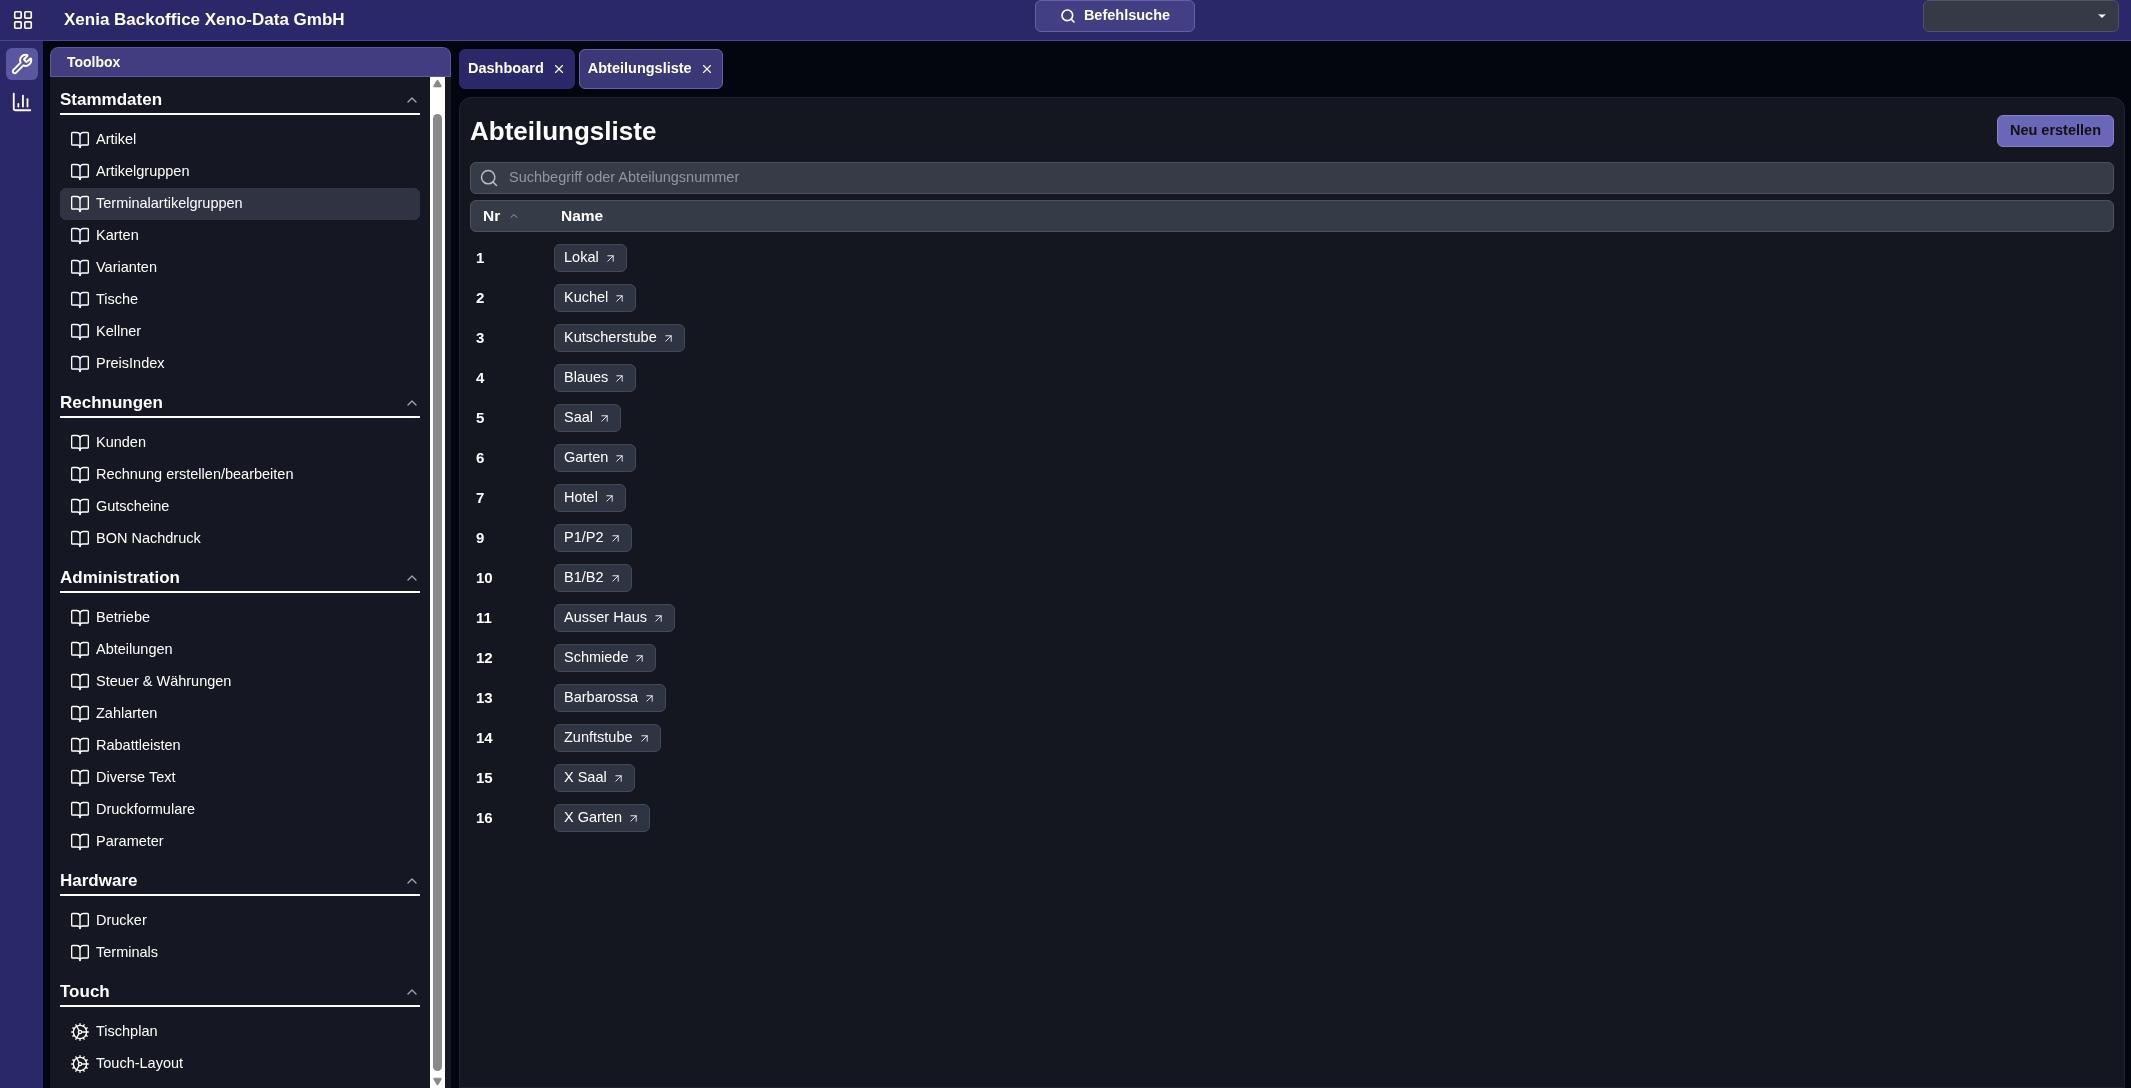 This screenshot has height=1088, width=2131. Describe the element at coordinates (481, 497) in the screenshot. I see `table-cell-text: 7` at that location.